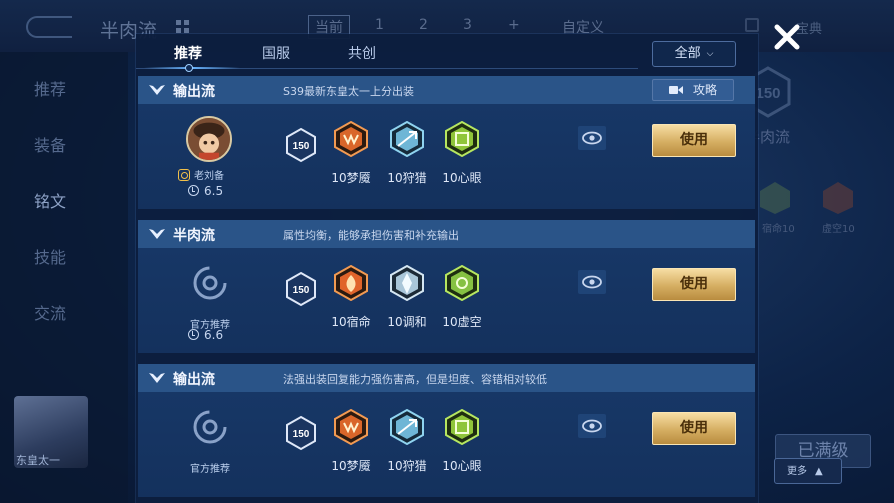  What do you see at coordinates (210, 469) in the screenshot?
I see `author-name: 官方推荐` at bounding box center [210, 469].